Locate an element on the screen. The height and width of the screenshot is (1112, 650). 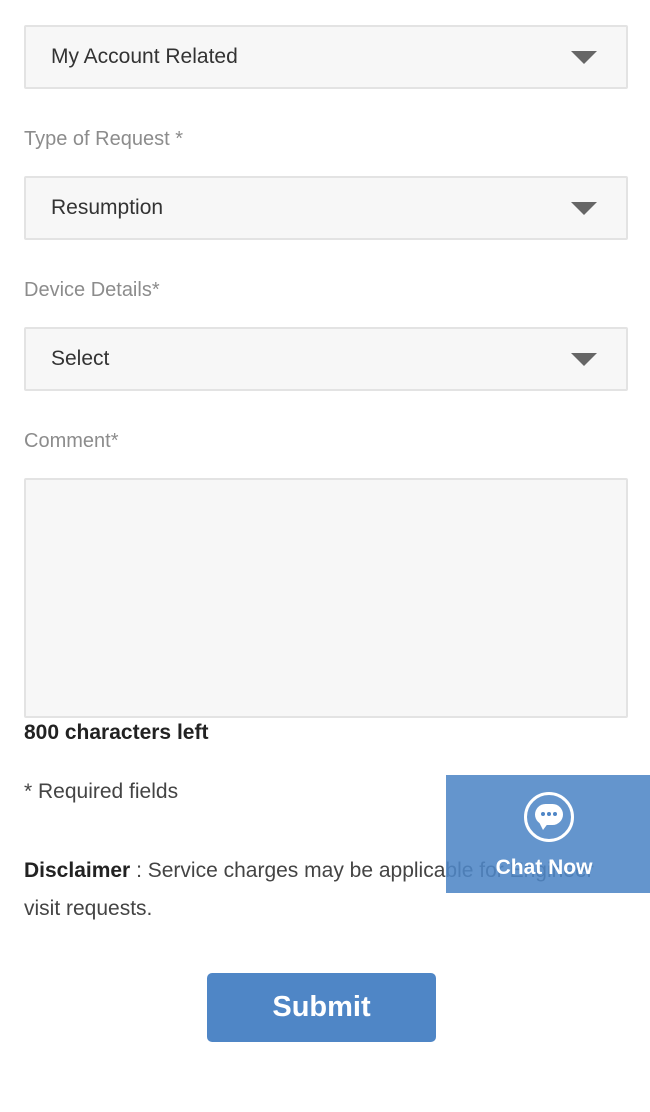
chat-now-button: Chat Now is located at coordinates (548, 834).